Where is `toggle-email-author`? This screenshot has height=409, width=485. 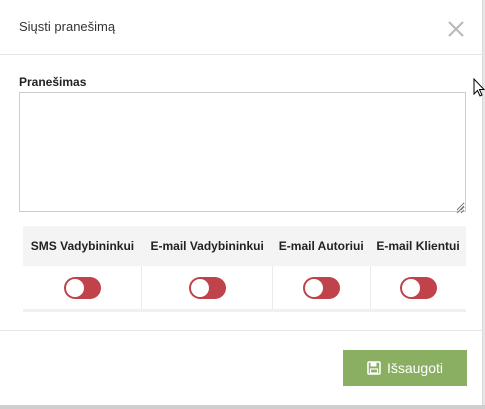
toggle-email-author is located at coordinates (321, 287).